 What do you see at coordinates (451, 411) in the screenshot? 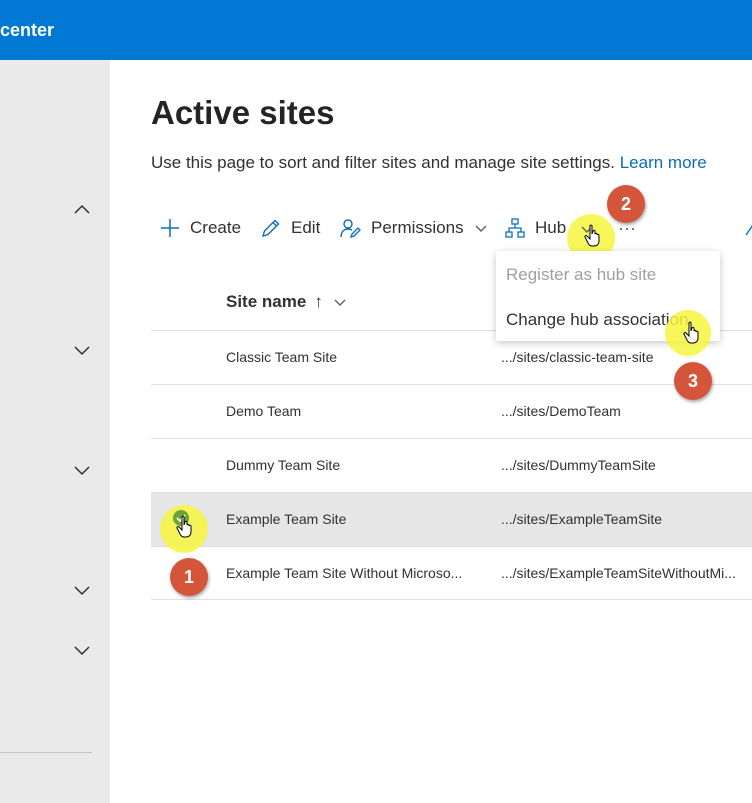
I see `table-row: Demo Team .../sites/DemoTeam` at bounding box center [451, 411].